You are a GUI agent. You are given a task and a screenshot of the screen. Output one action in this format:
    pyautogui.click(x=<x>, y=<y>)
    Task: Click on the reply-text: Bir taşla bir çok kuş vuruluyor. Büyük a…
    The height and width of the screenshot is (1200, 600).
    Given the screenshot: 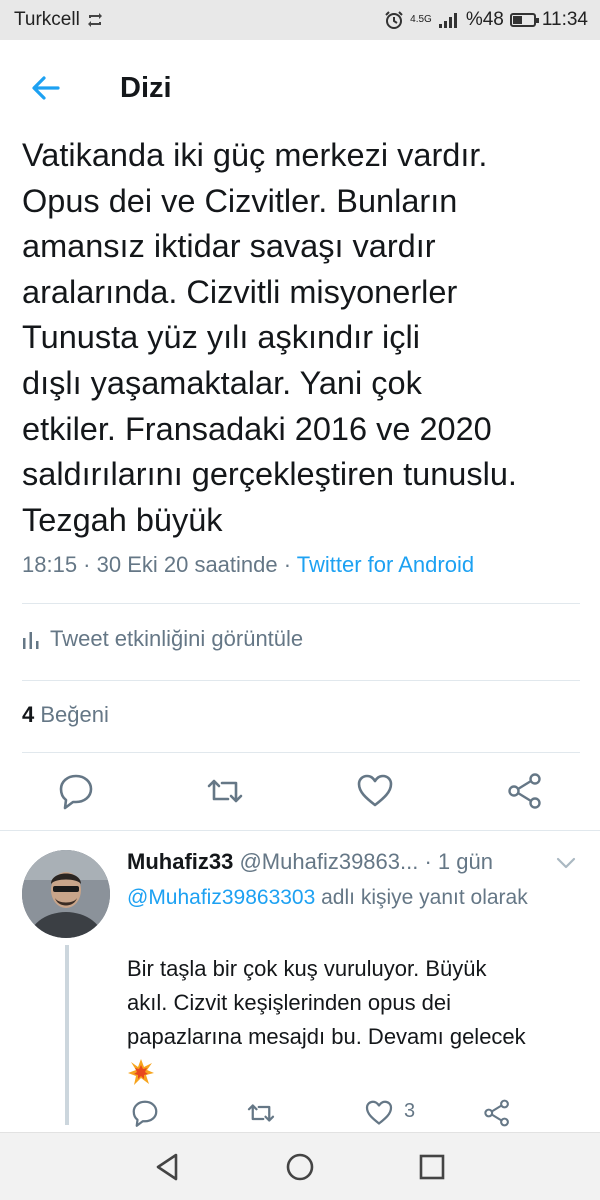 What is the action you would take?
    pyautogui.click(x=352, y=1020)
    